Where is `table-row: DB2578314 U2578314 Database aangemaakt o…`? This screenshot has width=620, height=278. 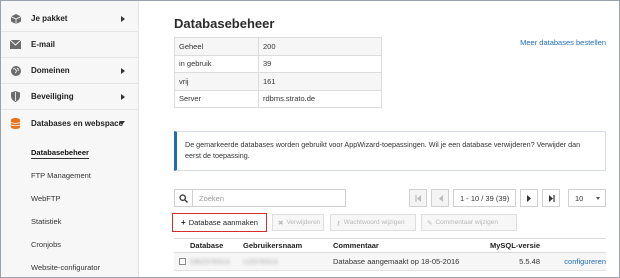
table-row: DB2578314 U2578314 Database aangemaakt o… is located at coordinates (390, 262).